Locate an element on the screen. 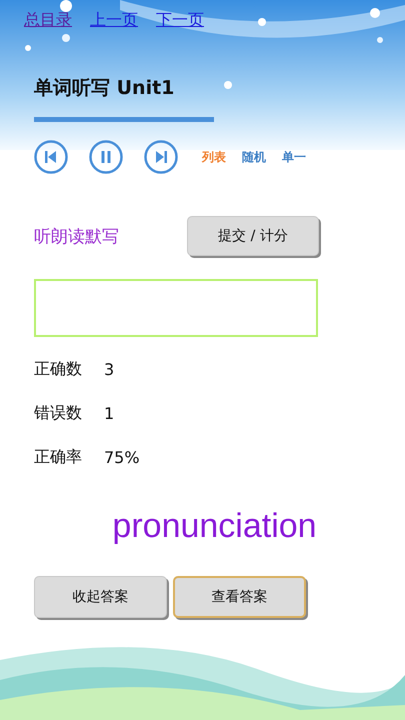  page-title: 单词听写 Unit1 is located at coordinates (105, 88).